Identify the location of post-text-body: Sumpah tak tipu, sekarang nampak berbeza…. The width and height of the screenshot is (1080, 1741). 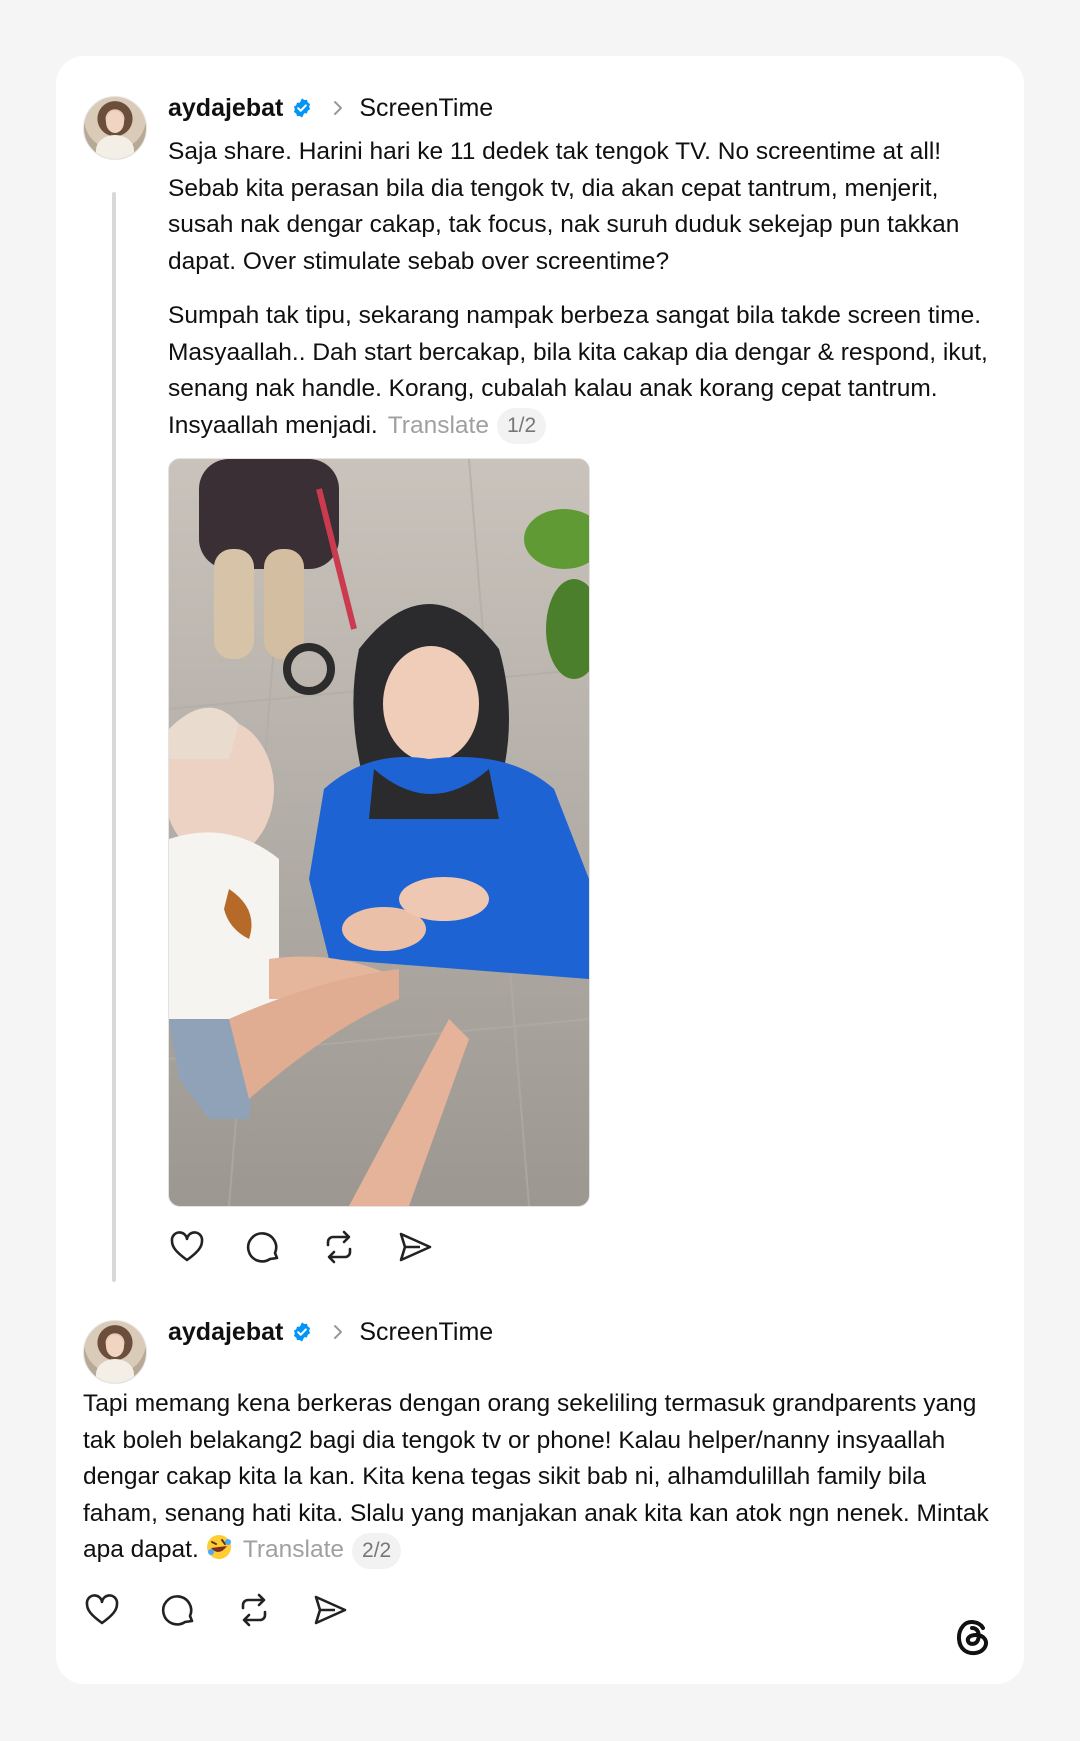
(578, 370).